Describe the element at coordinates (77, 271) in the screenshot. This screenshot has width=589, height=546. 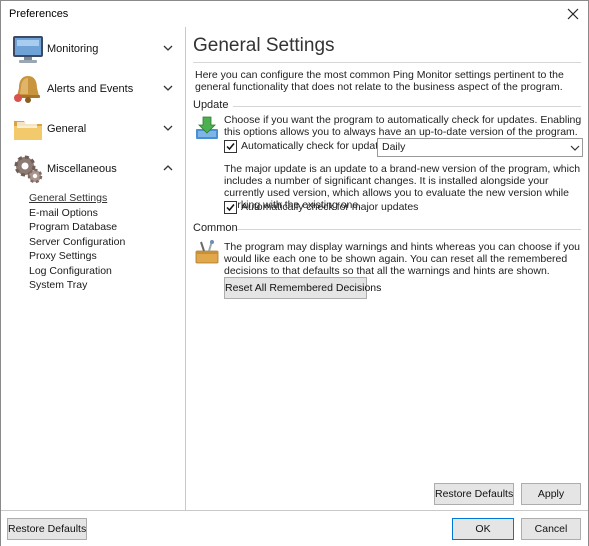
I see `sidebar-item-log-configuration: Log Configuration` at that location.